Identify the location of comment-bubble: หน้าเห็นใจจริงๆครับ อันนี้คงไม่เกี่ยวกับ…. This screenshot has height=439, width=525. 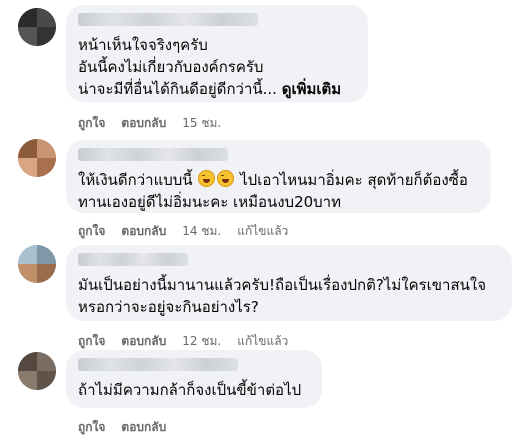
(217, 53).